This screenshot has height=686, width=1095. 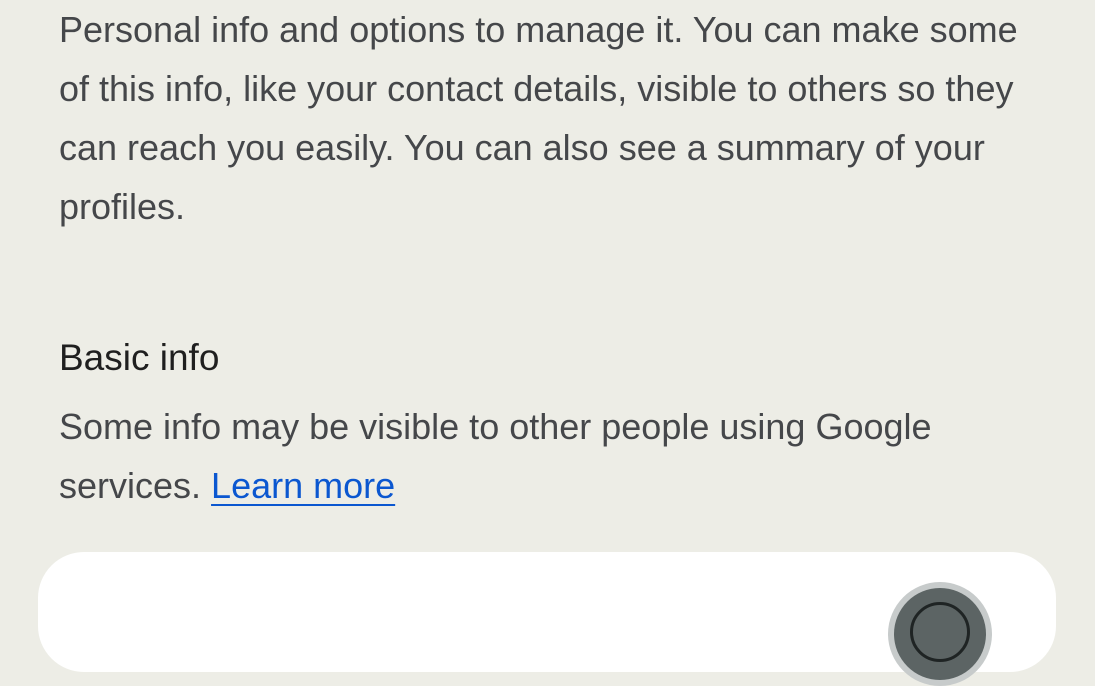 I want to click on avatar-icon, so click(x=940, y=632).